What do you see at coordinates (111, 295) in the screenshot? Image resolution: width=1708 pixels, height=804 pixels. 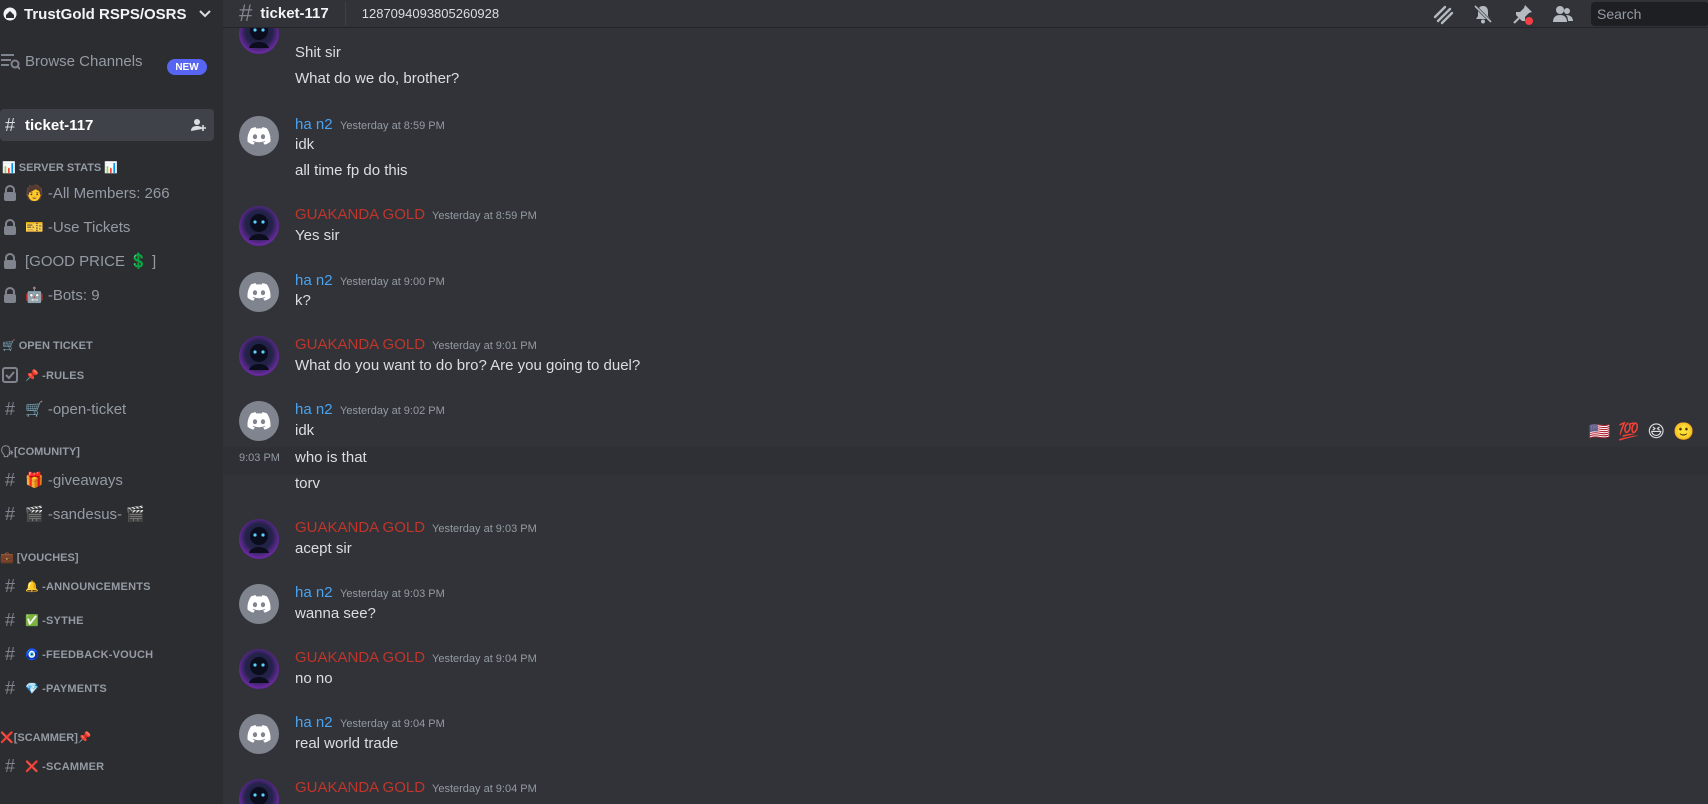 I see `sidebar-item-bots: 🤖 -Bots: 9` at bounding box center [111, 295].